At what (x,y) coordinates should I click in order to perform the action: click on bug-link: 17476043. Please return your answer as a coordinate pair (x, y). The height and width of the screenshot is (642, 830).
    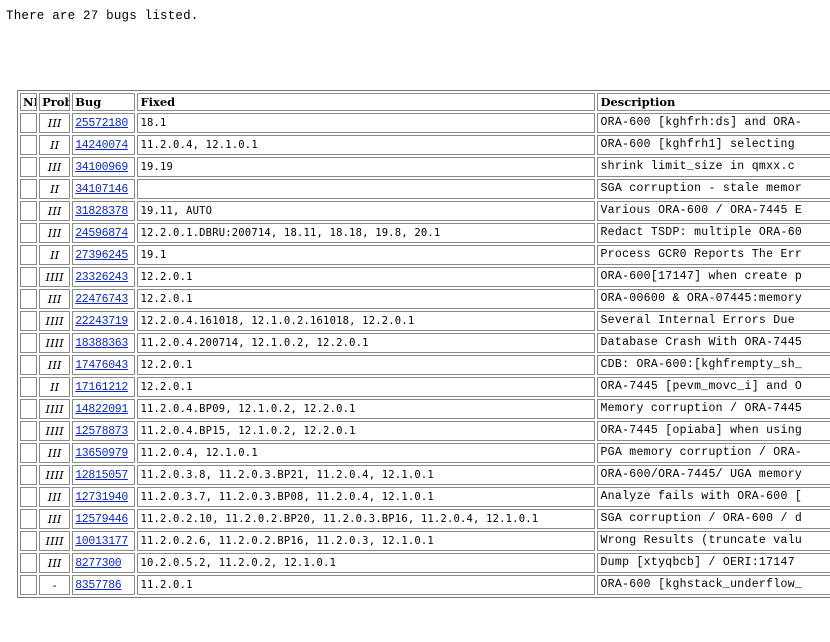
    Looking at the image, I should click on (101, 365).